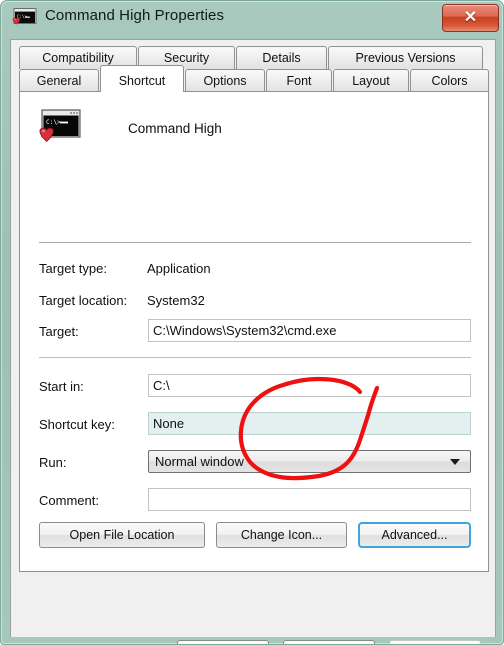 The image size is (504, 645). I want to click on tab-colors: Colors, so click(449, 80).